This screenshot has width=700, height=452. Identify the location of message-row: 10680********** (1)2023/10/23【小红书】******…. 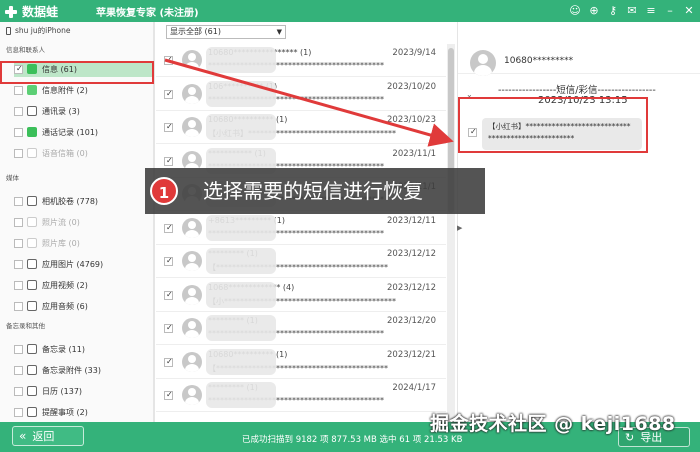
(301, 127).